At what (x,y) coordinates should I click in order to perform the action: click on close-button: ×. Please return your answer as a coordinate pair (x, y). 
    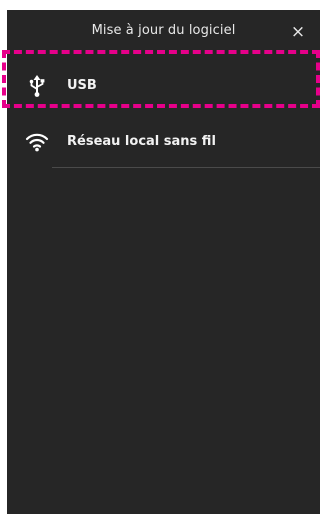
    Looking at the image, I should click on (298, 32).